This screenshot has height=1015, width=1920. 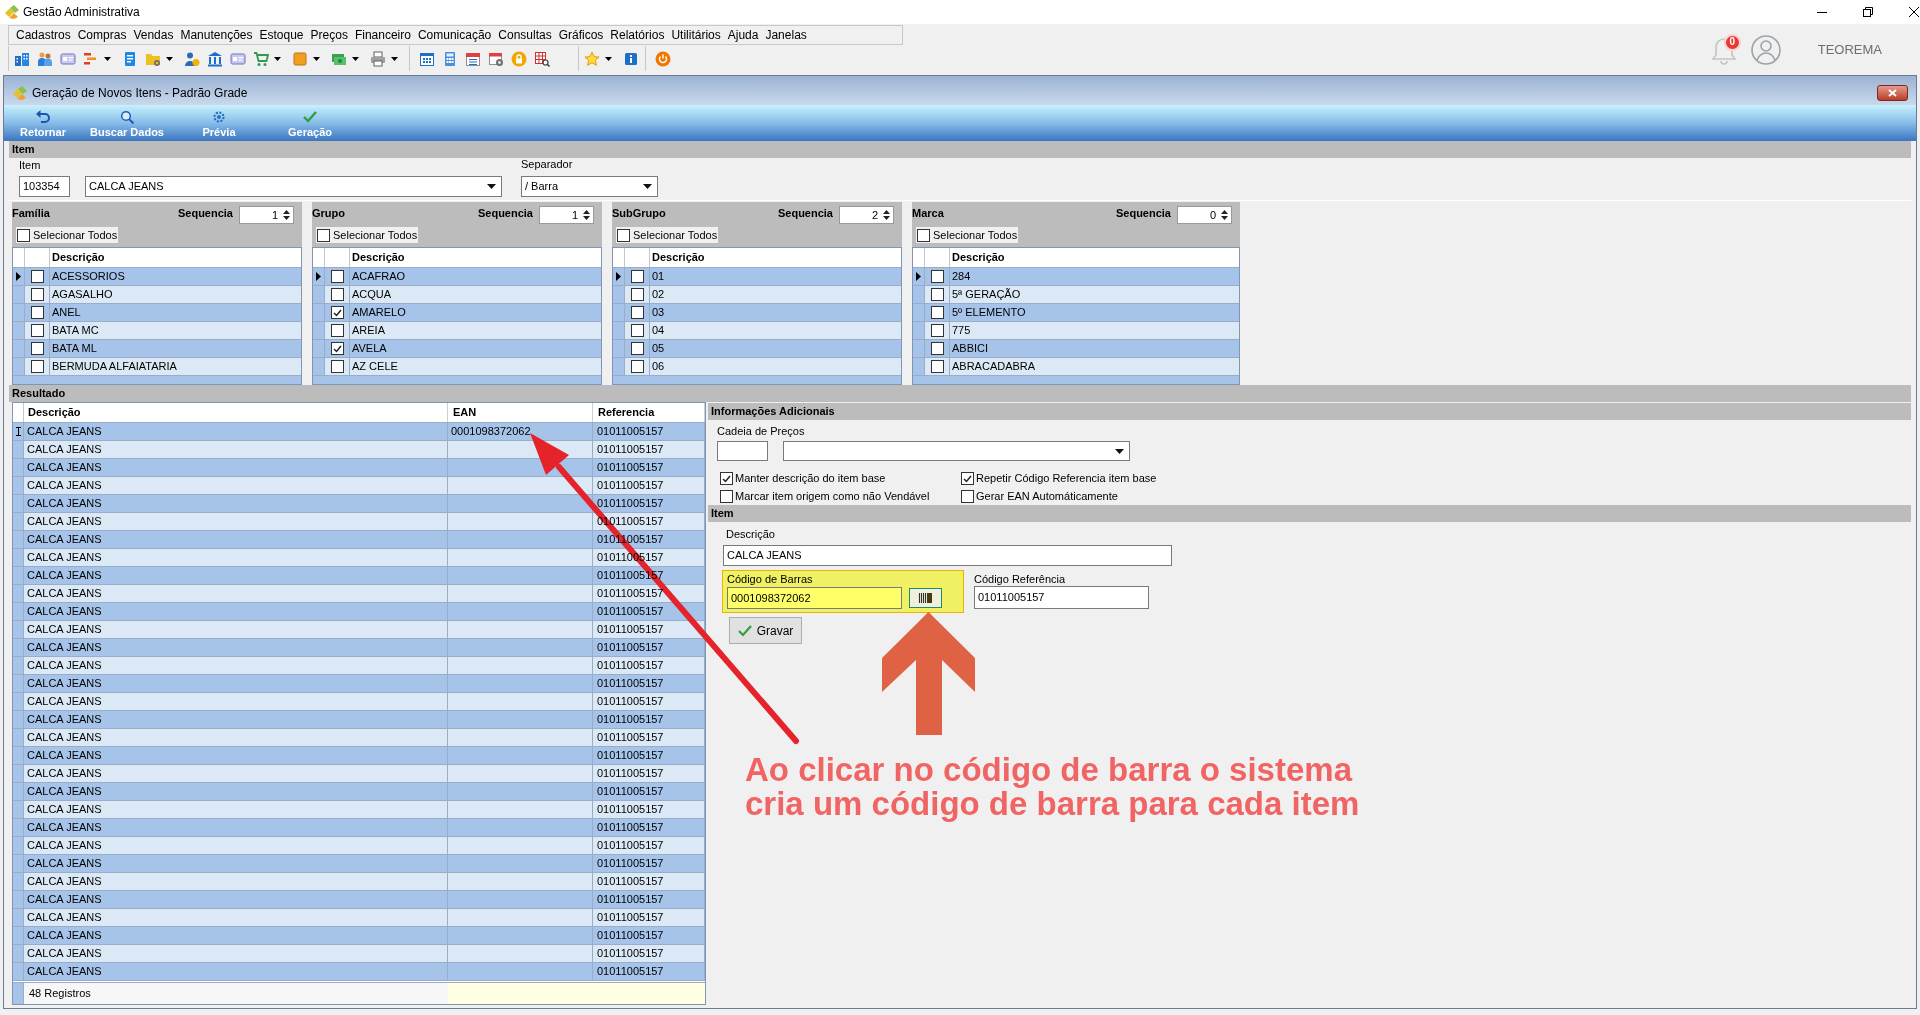 What do you see at coordinates (153, 35) in the screenshot?
I see `menu-item: Vendas` at bounding box center [153, 35].